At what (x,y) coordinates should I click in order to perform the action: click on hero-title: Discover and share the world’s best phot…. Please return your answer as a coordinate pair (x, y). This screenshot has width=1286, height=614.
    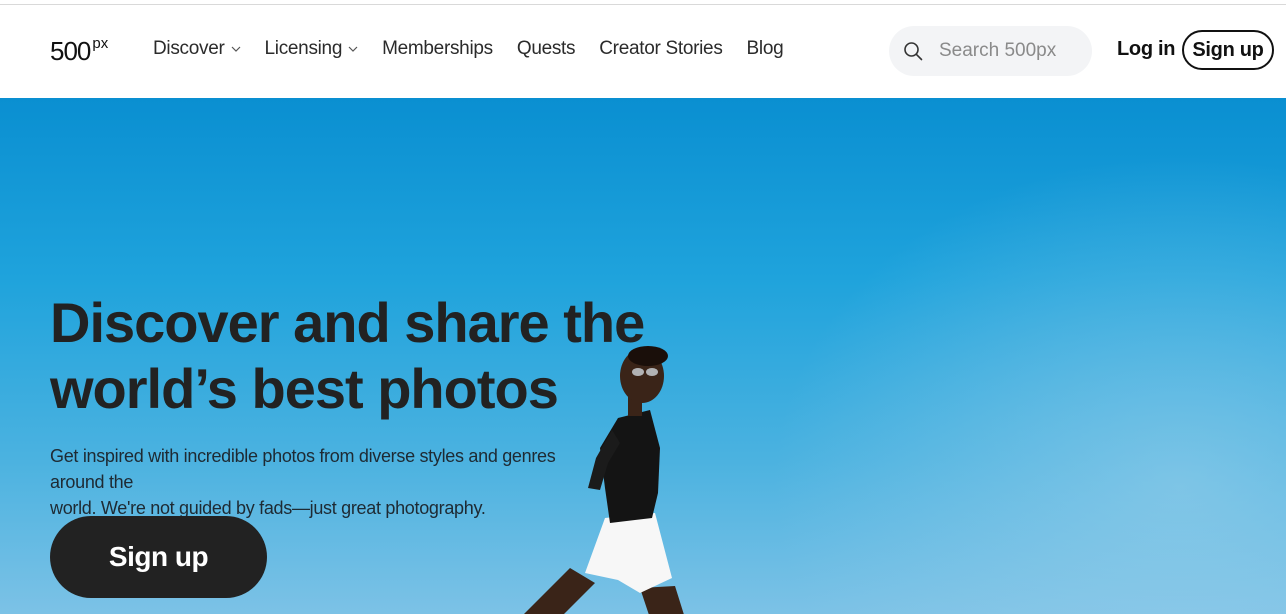
    Looking at the image, I should click on (360, 356).